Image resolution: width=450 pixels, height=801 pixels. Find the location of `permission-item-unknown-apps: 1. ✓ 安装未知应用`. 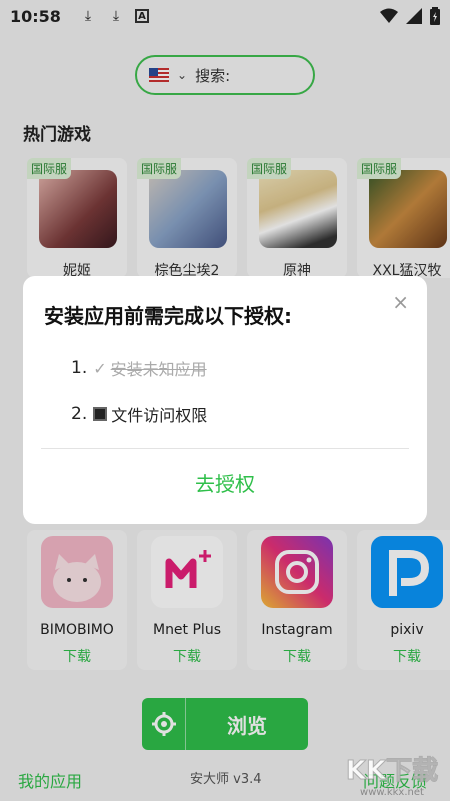

permission-item-unknown-apps: 1. ✓ 安装未知应用 is located at coordinates (139, 368).